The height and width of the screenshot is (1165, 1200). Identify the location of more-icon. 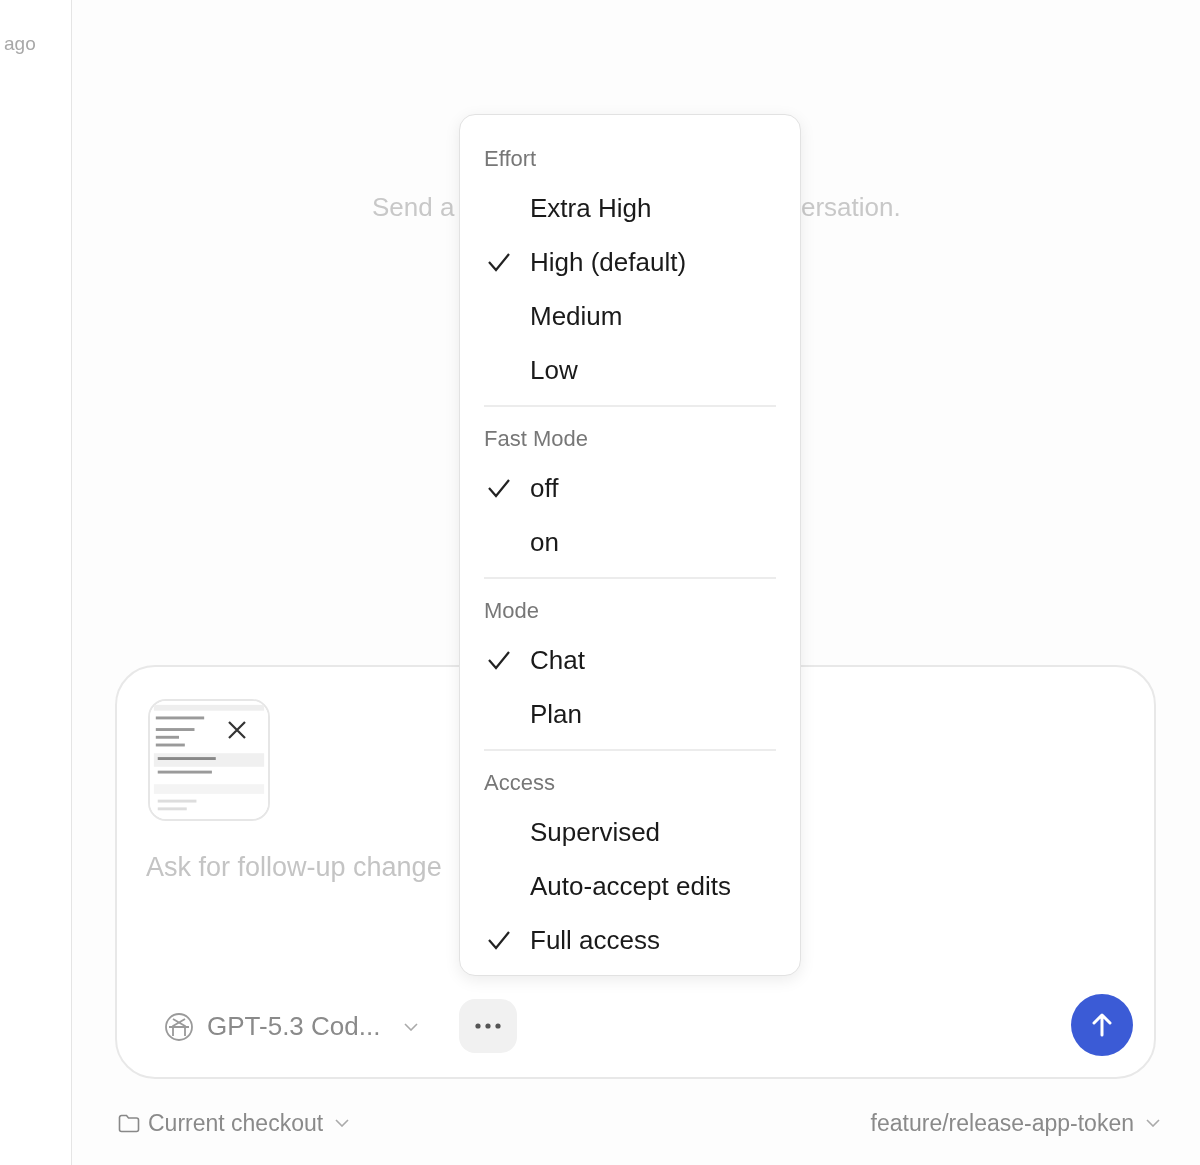
(488, 1026).